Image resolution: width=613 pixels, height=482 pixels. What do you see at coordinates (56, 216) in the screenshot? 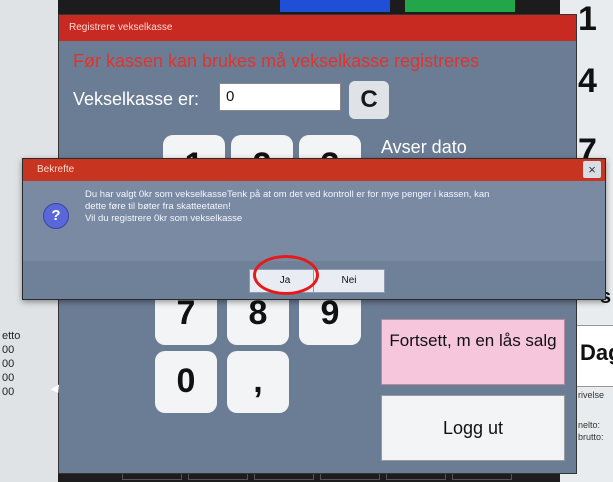
I see `question-icon: ?` at bounding box center [56, 216].